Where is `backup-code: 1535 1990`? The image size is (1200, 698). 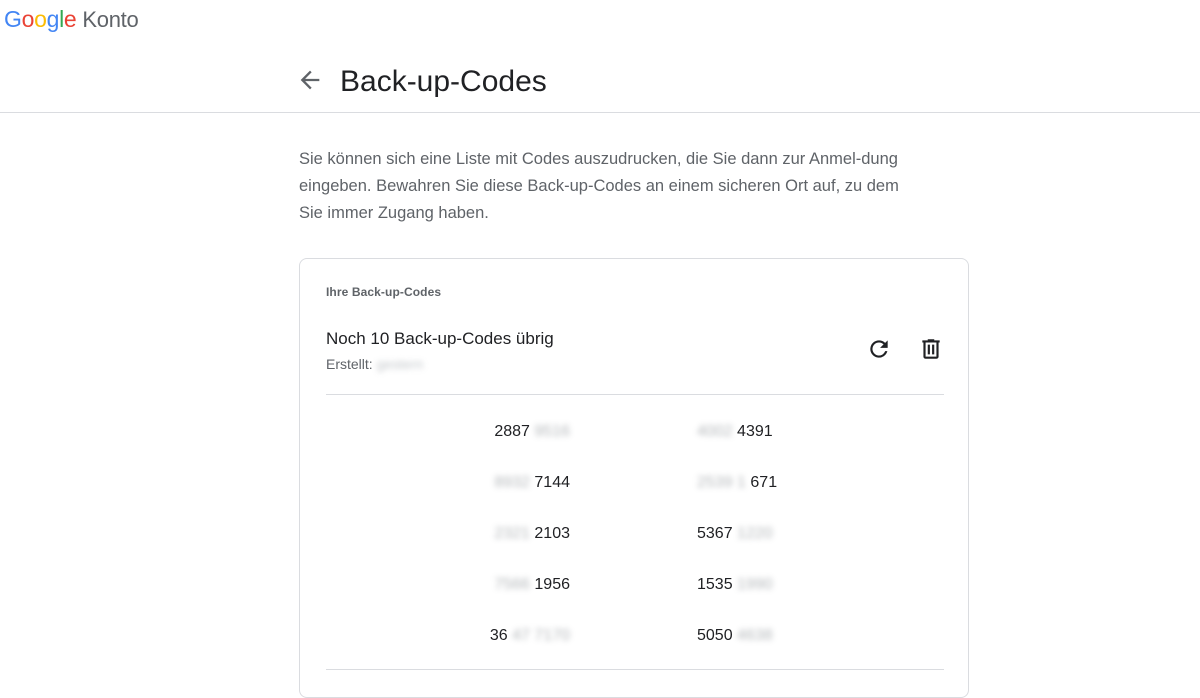 backup-code: 1535 1990 is located at coordinates (752, 585).